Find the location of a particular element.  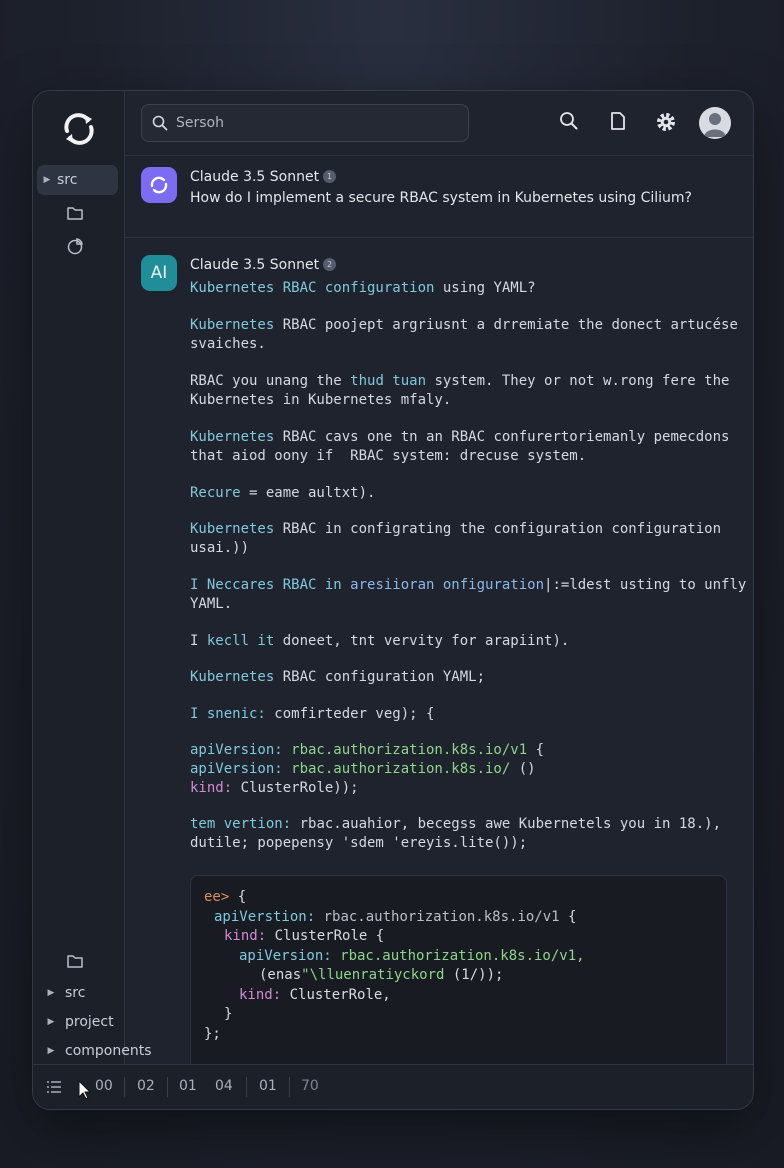

response-line: kind: ClusterRole)); is located at coordinates (274, 788).